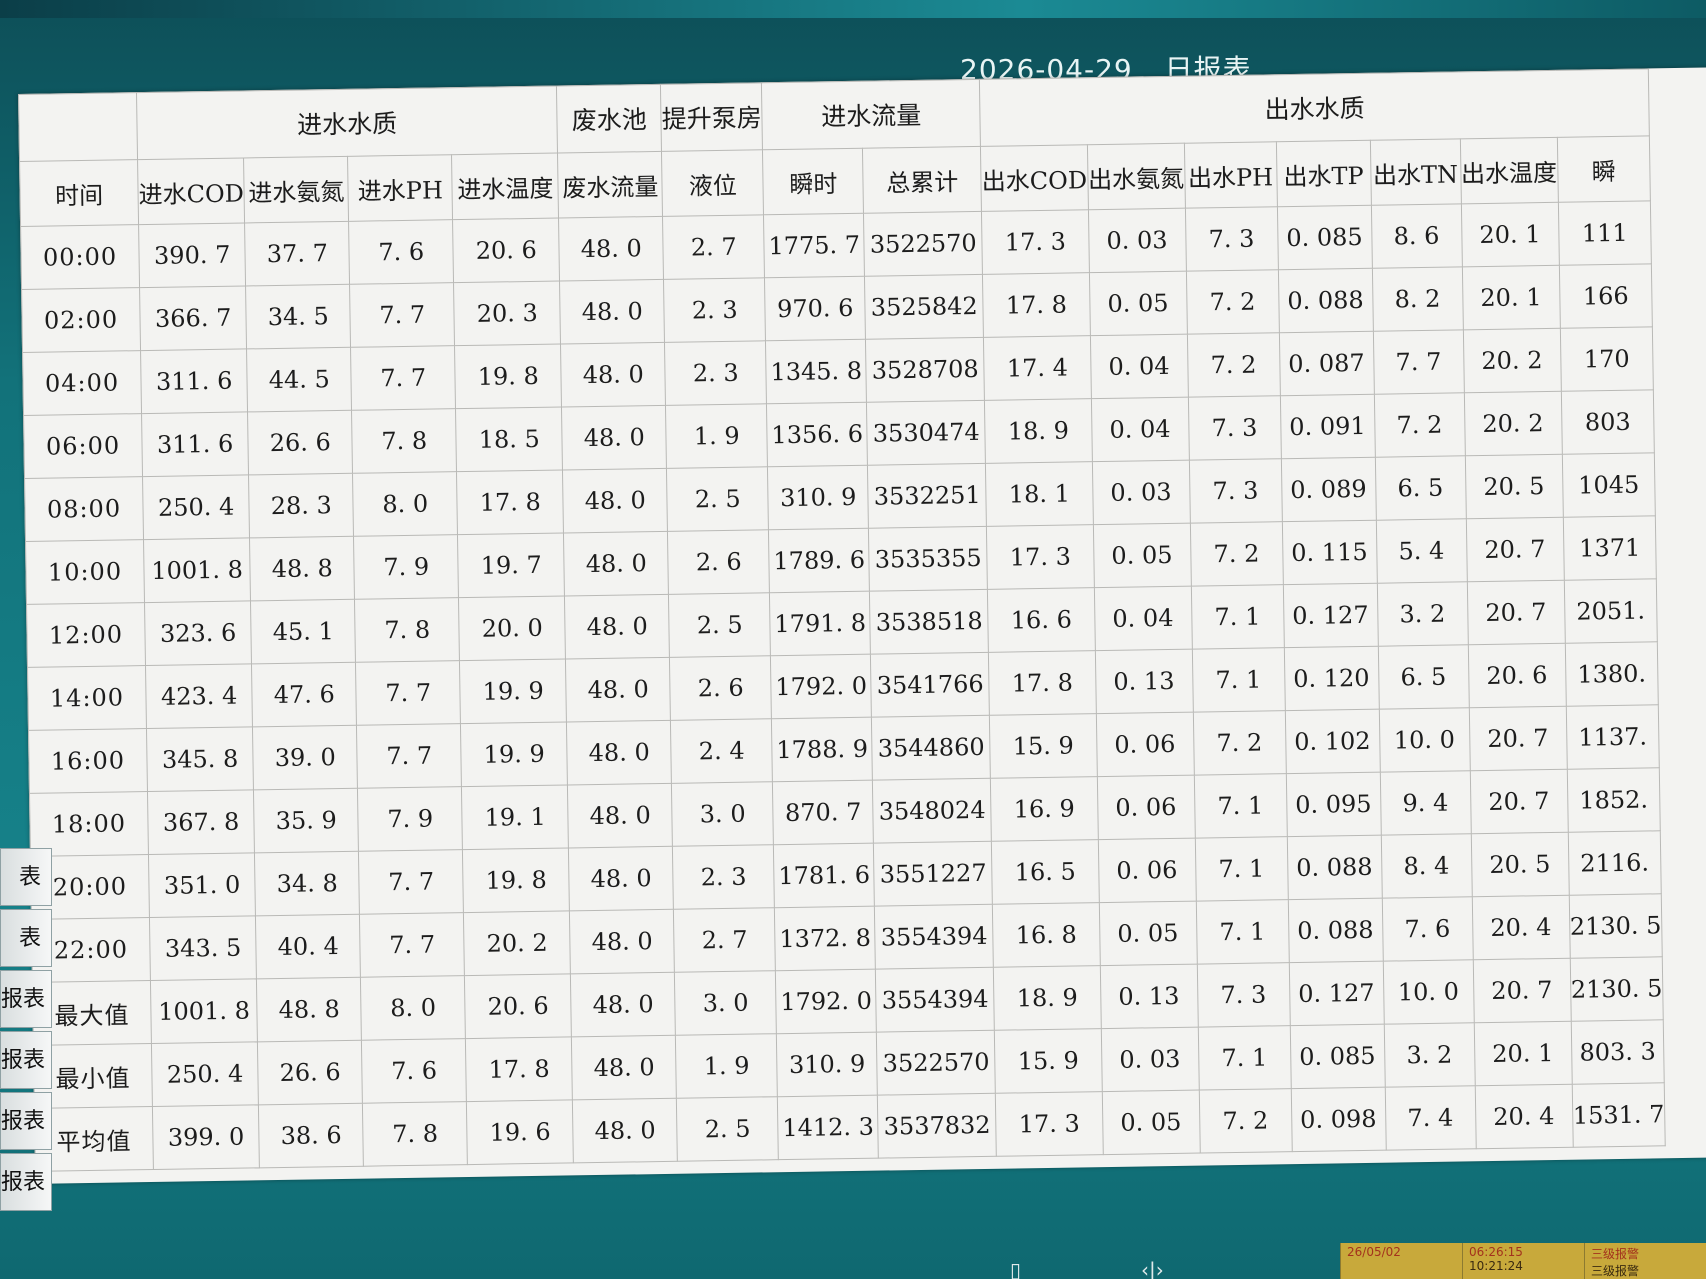 The width and height of the screenshot is (1706, 1279). Describe the element at coordinates (80, 257) in the screenshot. I see `row-time-cell: 00:00` at that location.